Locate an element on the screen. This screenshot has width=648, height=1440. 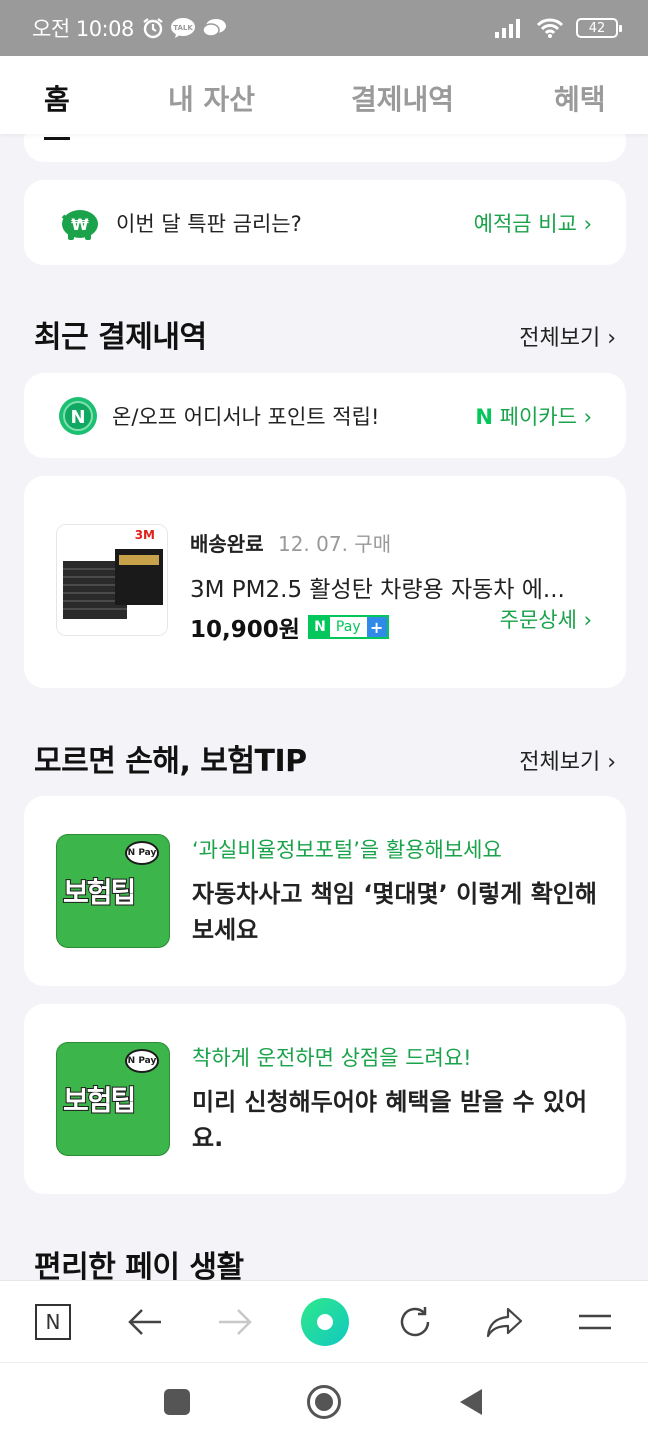
npay-card-banner: N 온/오프 어디서나 포인트 적립! N 페이카드 › is located at coordinates (325, 415).